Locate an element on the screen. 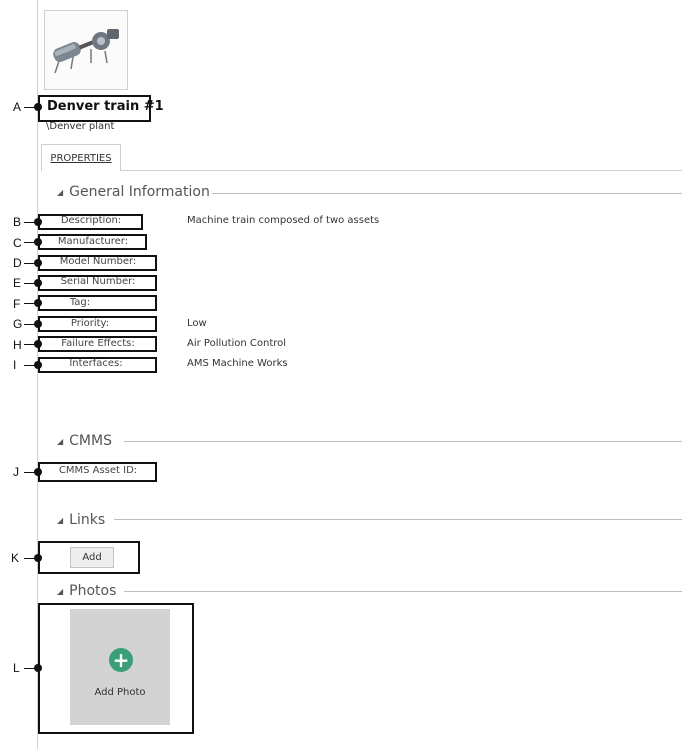  callout-box-j is located at coordinates (97, 472).